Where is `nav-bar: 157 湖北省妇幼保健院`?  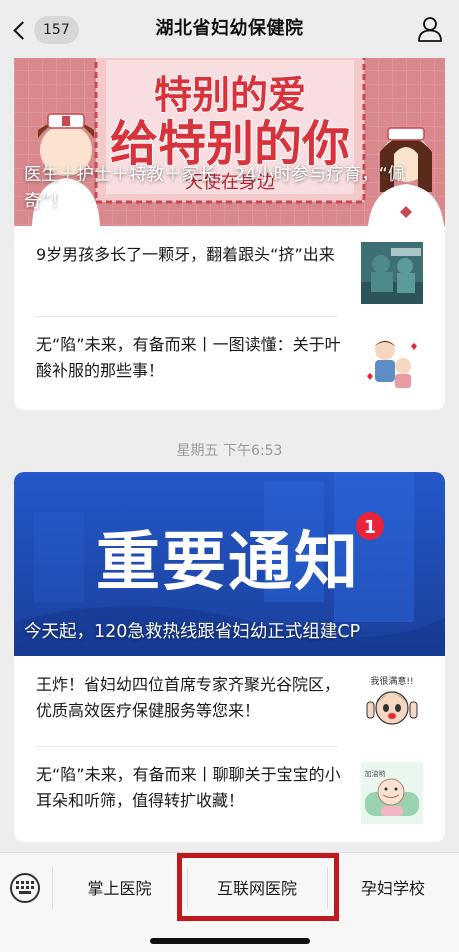
nav-bar: 157 湖北省妇幼保健院 is located at coordinates (229, 29).